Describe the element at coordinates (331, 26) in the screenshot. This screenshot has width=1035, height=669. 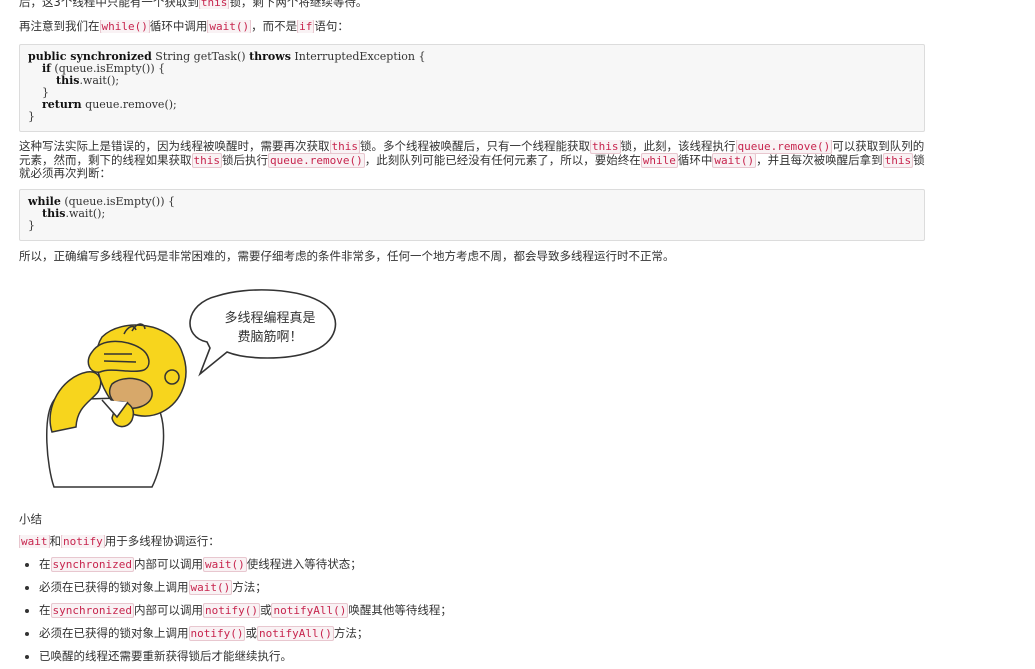
I see `text: 语句：` at that location.